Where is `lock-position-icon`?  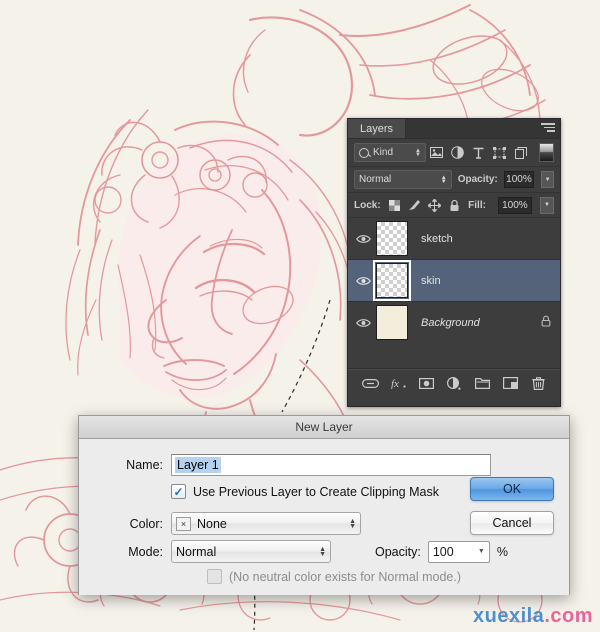
lock-position-icon is located at coordinates (434, 205).